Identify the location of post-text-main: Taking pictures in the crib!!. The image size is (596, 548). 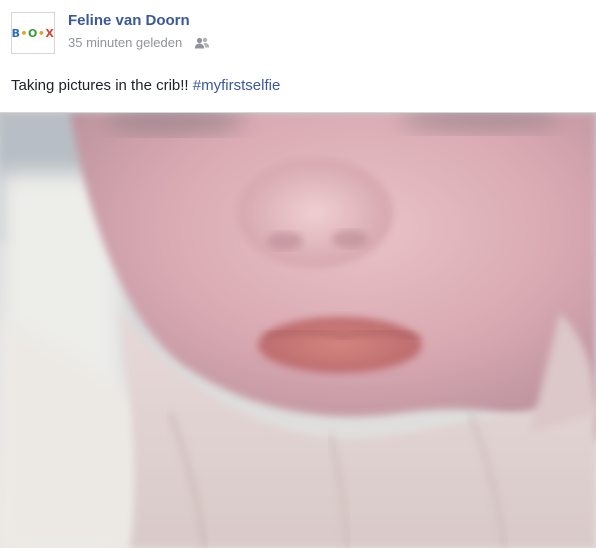
(102, 85).